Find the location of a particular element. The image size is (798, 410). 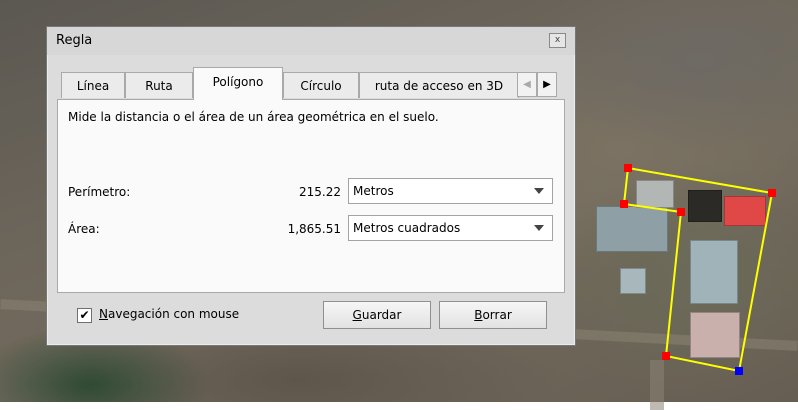

area-label: Área: is located at coordinates (84, 229).